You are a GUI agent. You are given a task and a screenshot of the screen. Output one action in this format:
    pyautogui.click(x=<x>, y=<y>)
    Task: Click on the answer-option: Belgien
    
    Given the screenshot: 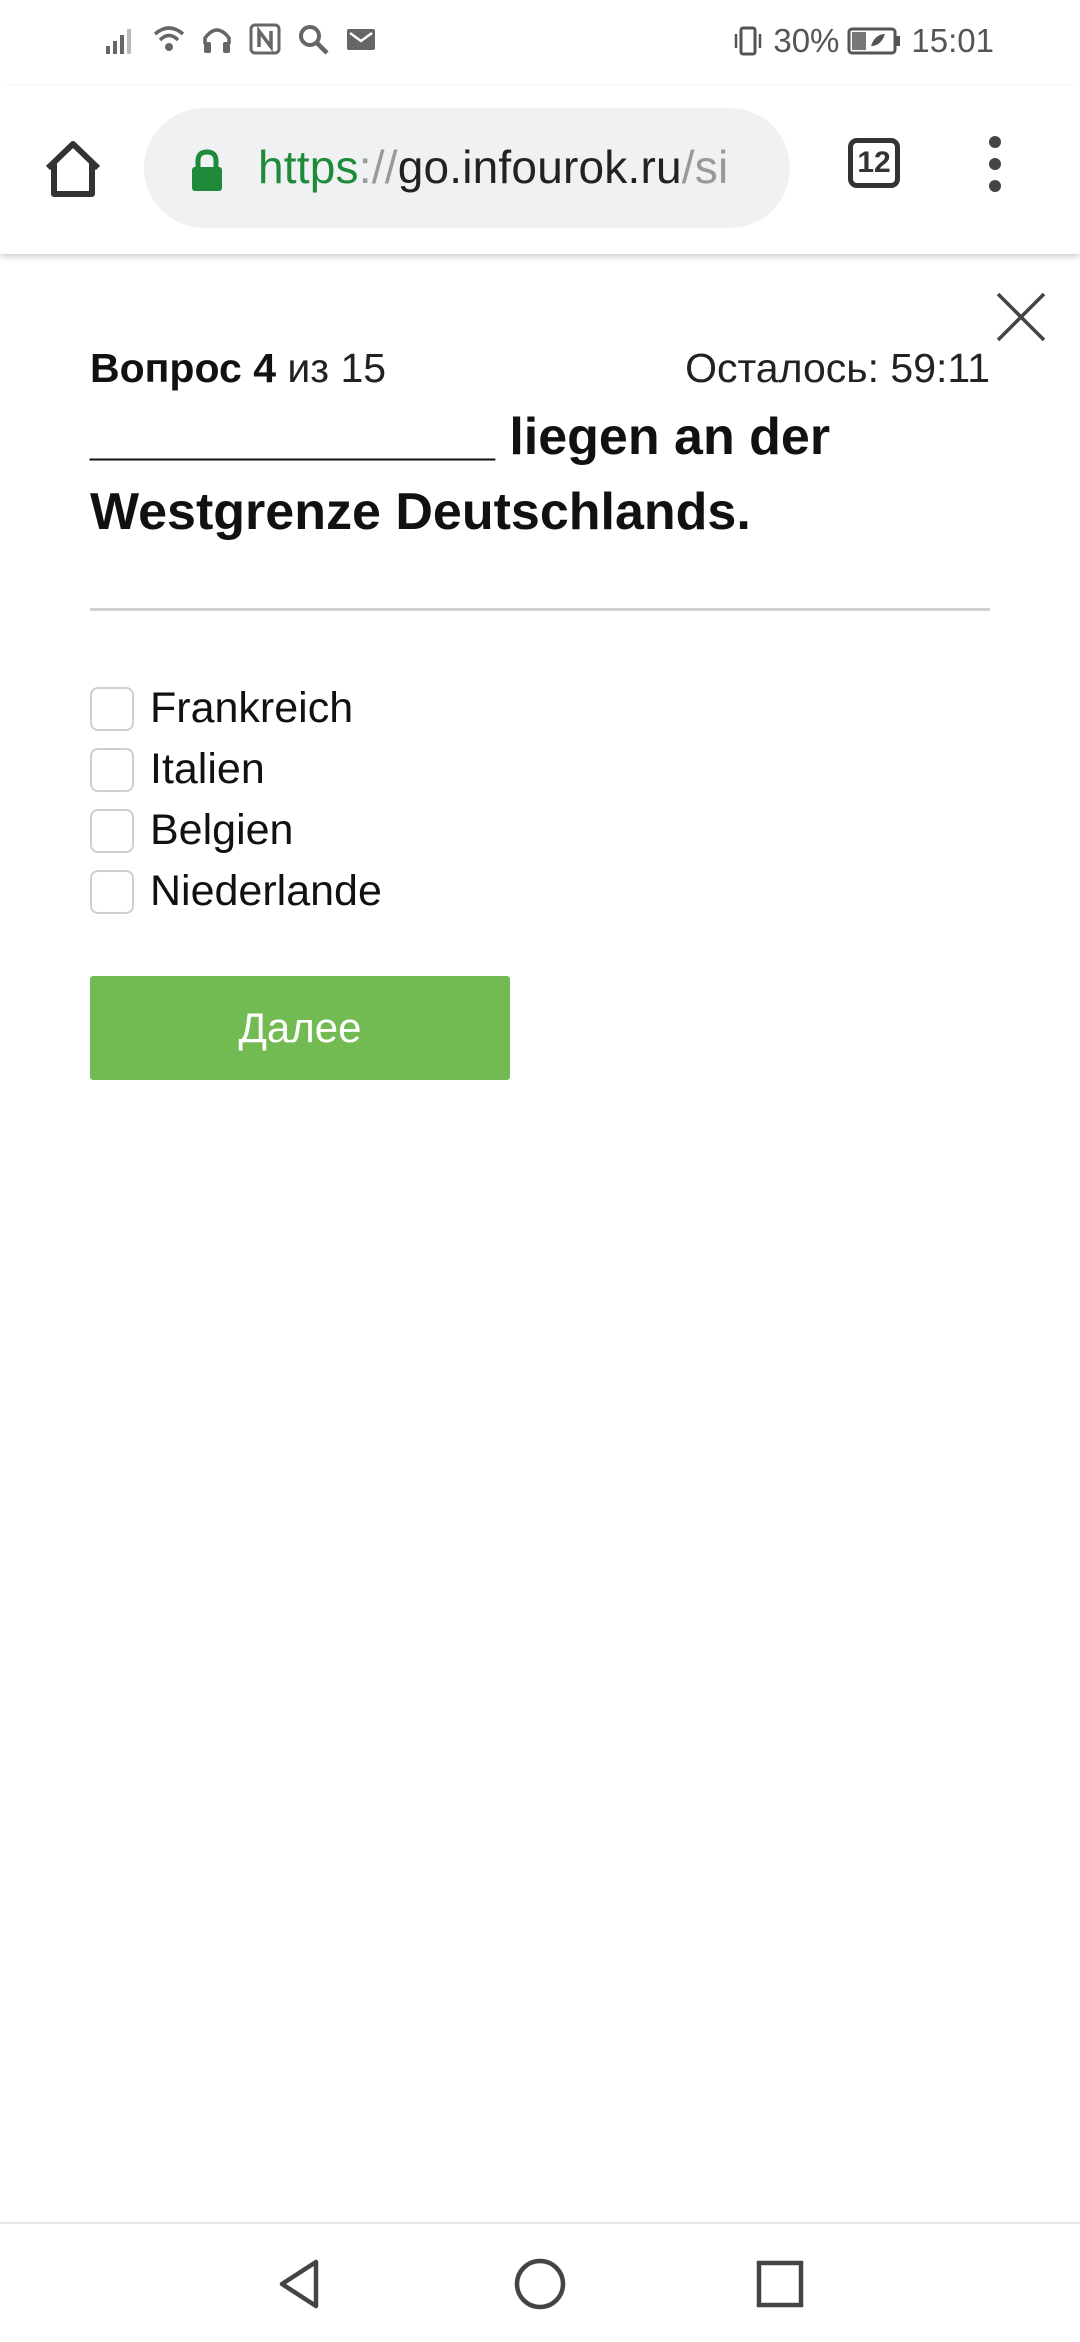 What is the action you would take?
    pyautogui.click(x=540, y=830)
    